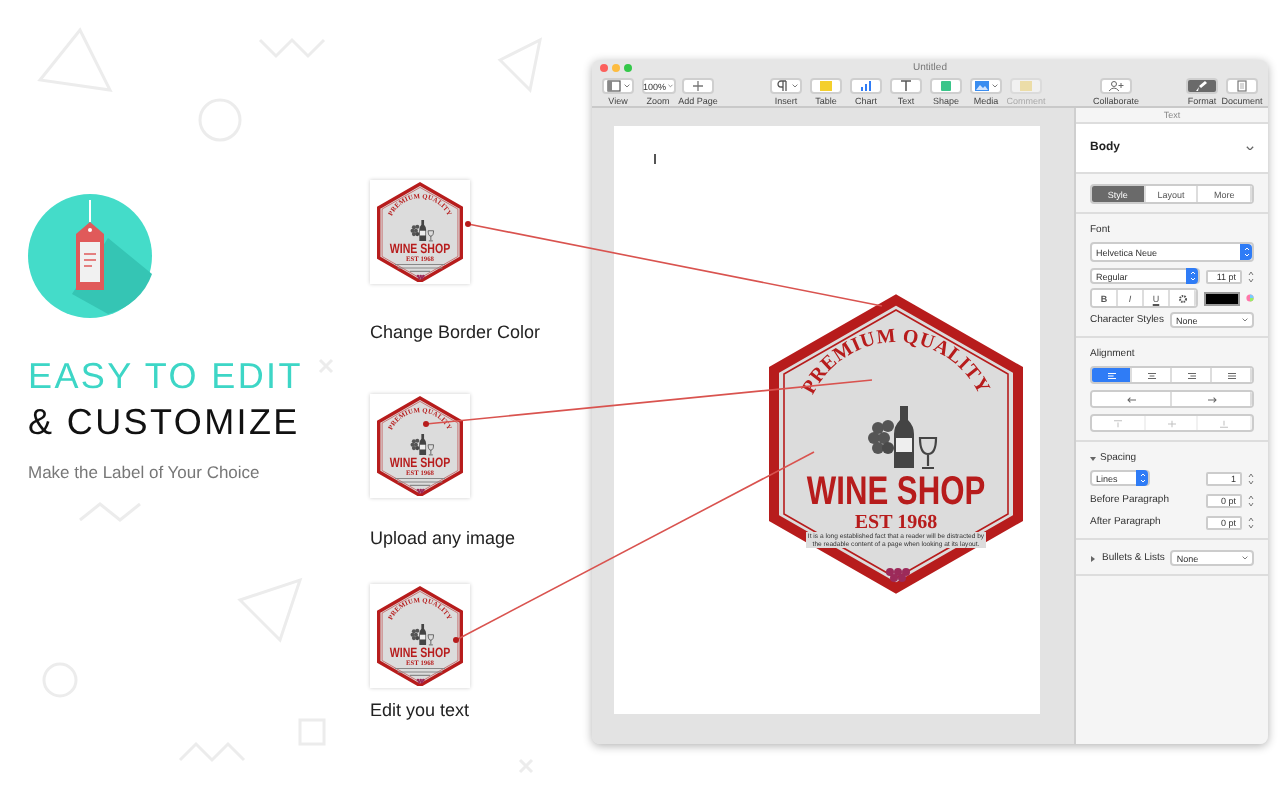 Image resolution: width=1286 pixels, height=804 pixels. What do you see at coordinates (614, 86) in the screenshot?
I see `sidebar-icon` at bounding box center [614, 86].